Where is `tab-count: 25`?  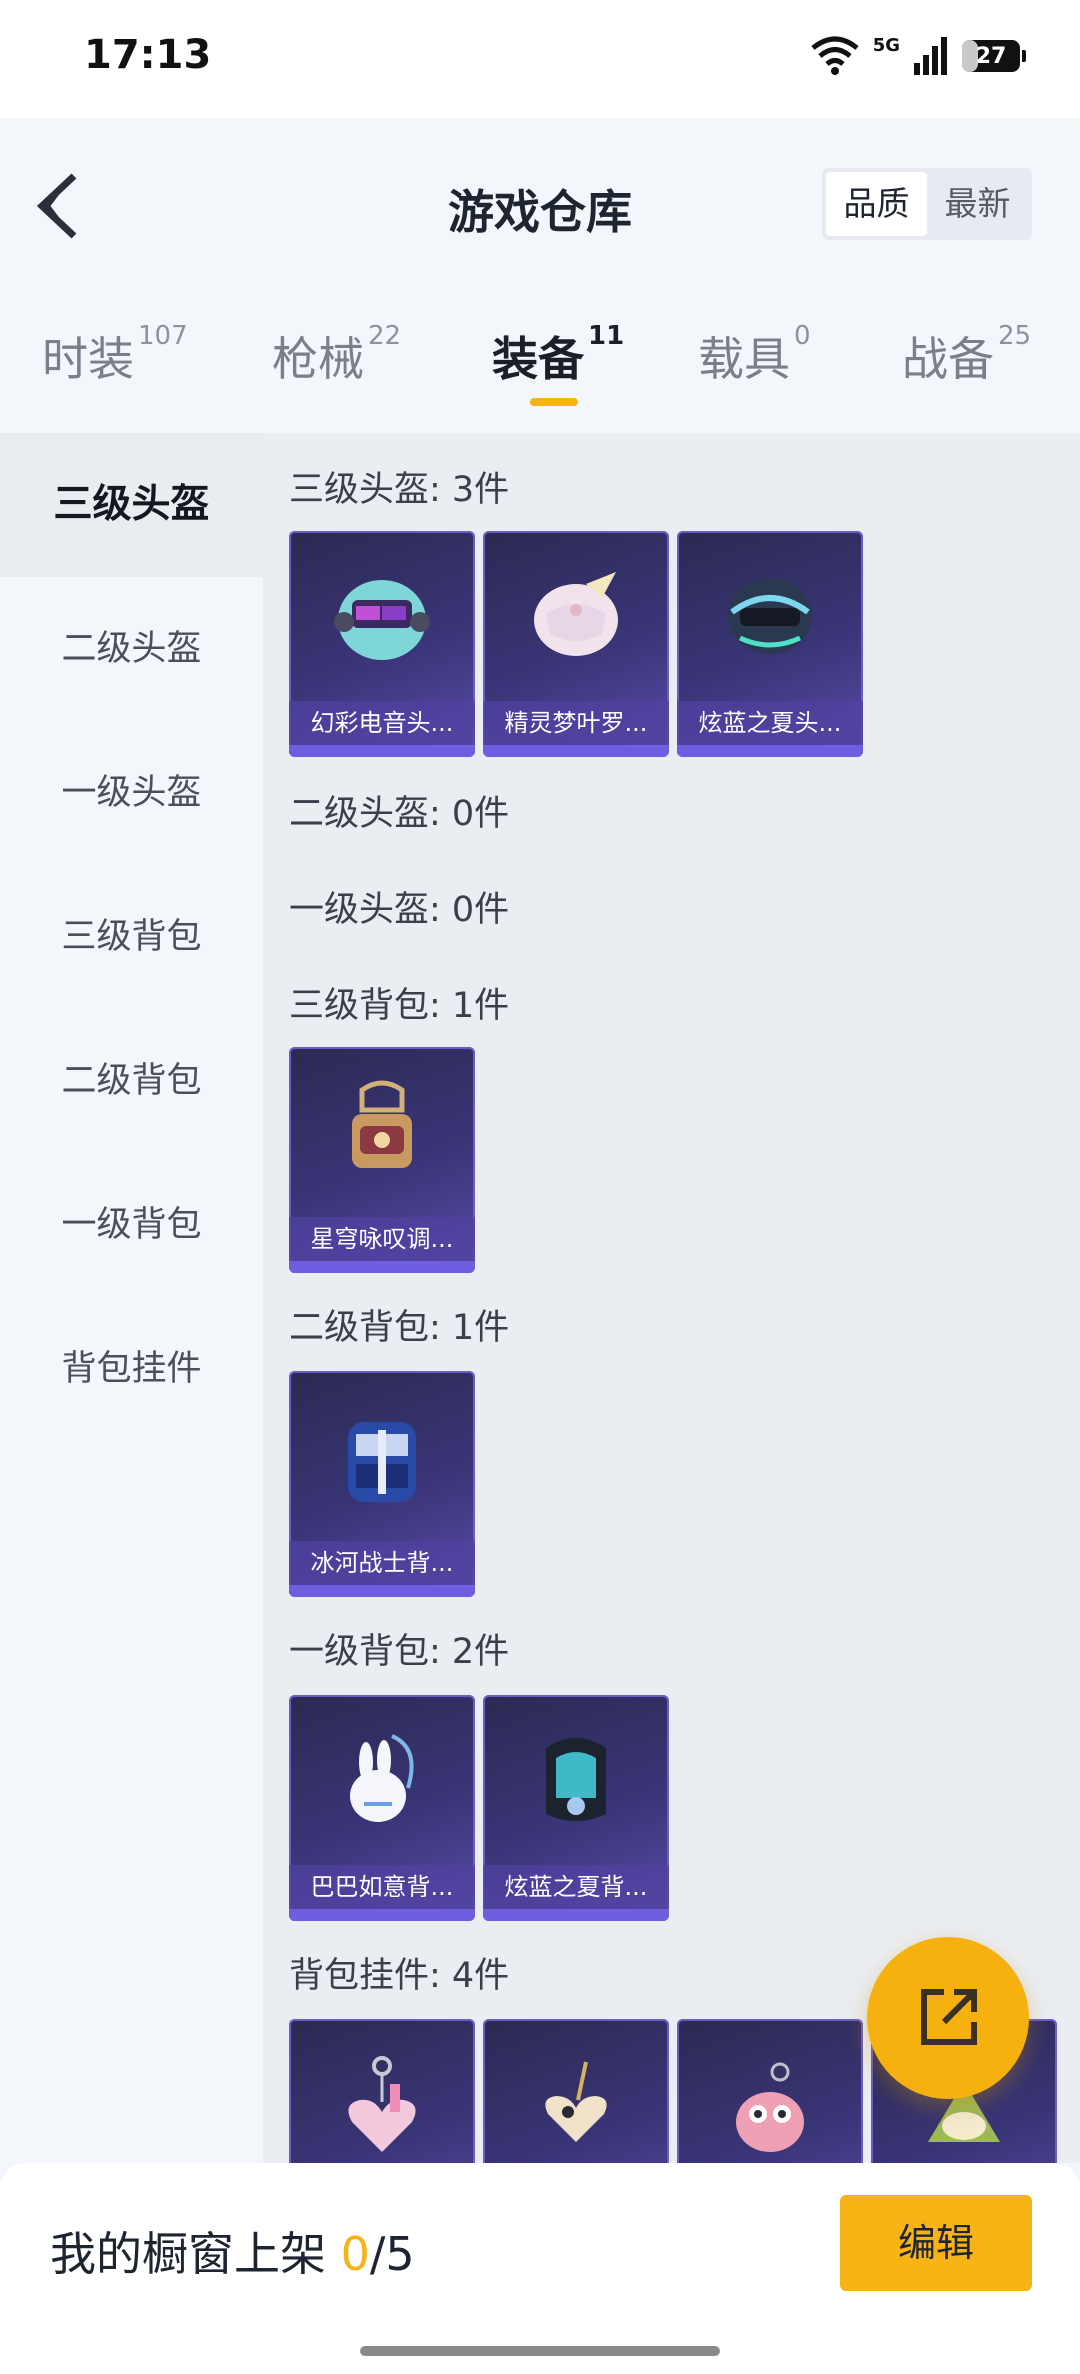 tab-count: 25 is located at coordinates (1015, 336).